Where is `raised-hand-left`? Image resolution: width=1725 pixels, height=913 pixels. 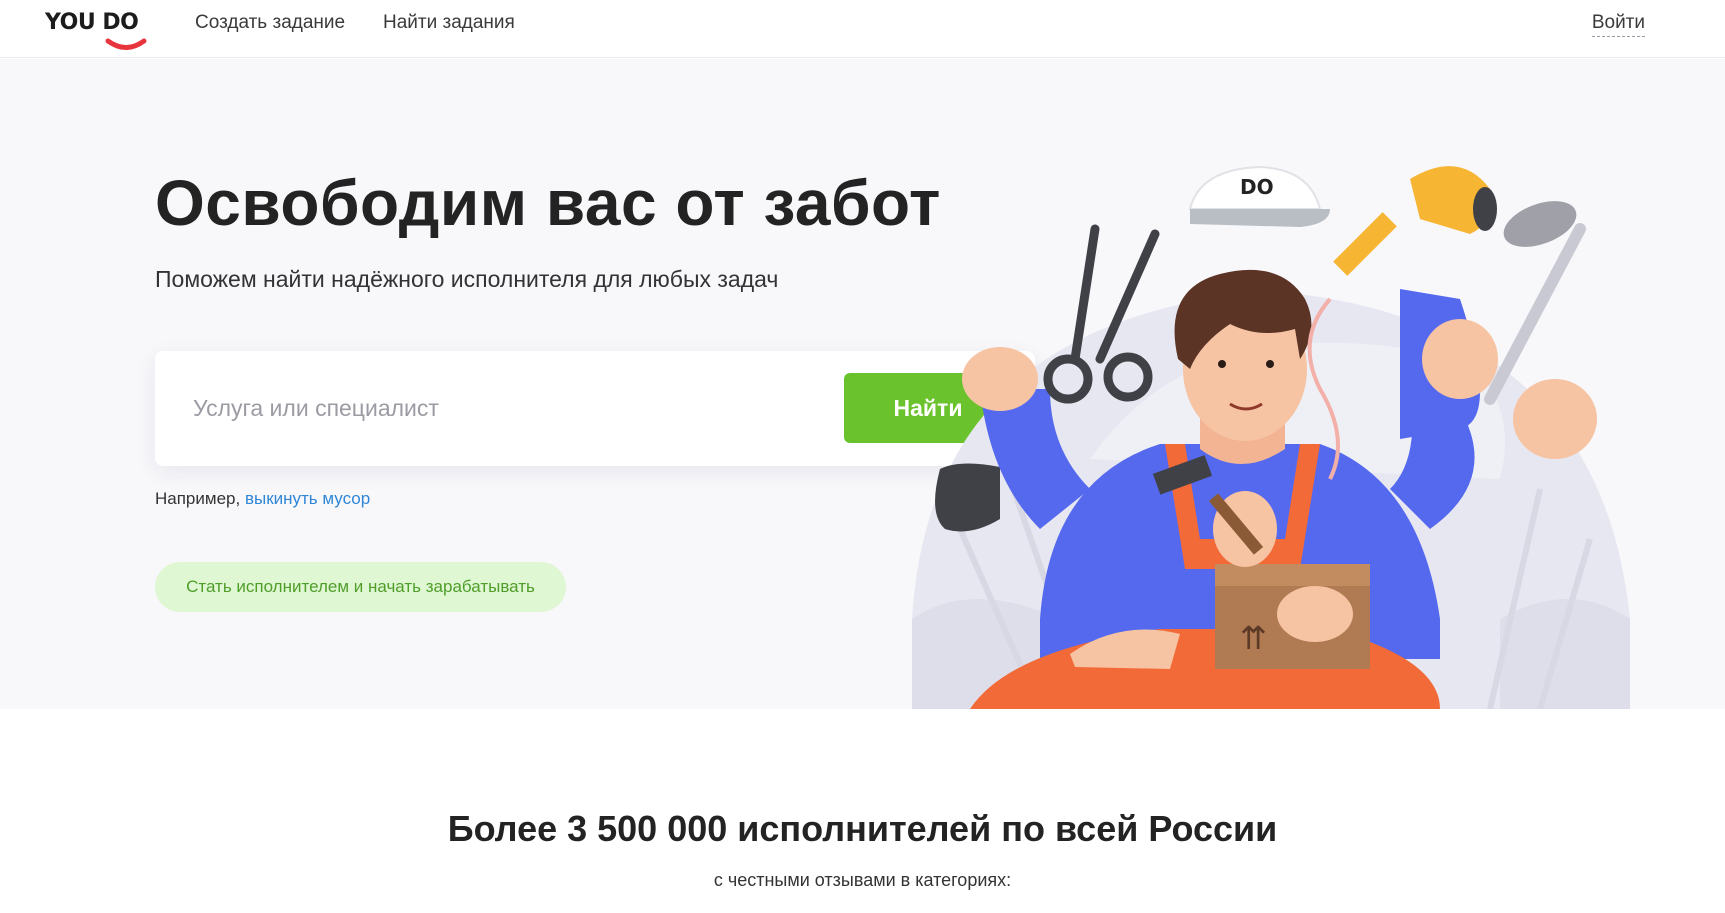
raised-hand-left is located at coordinates (1000, 379).